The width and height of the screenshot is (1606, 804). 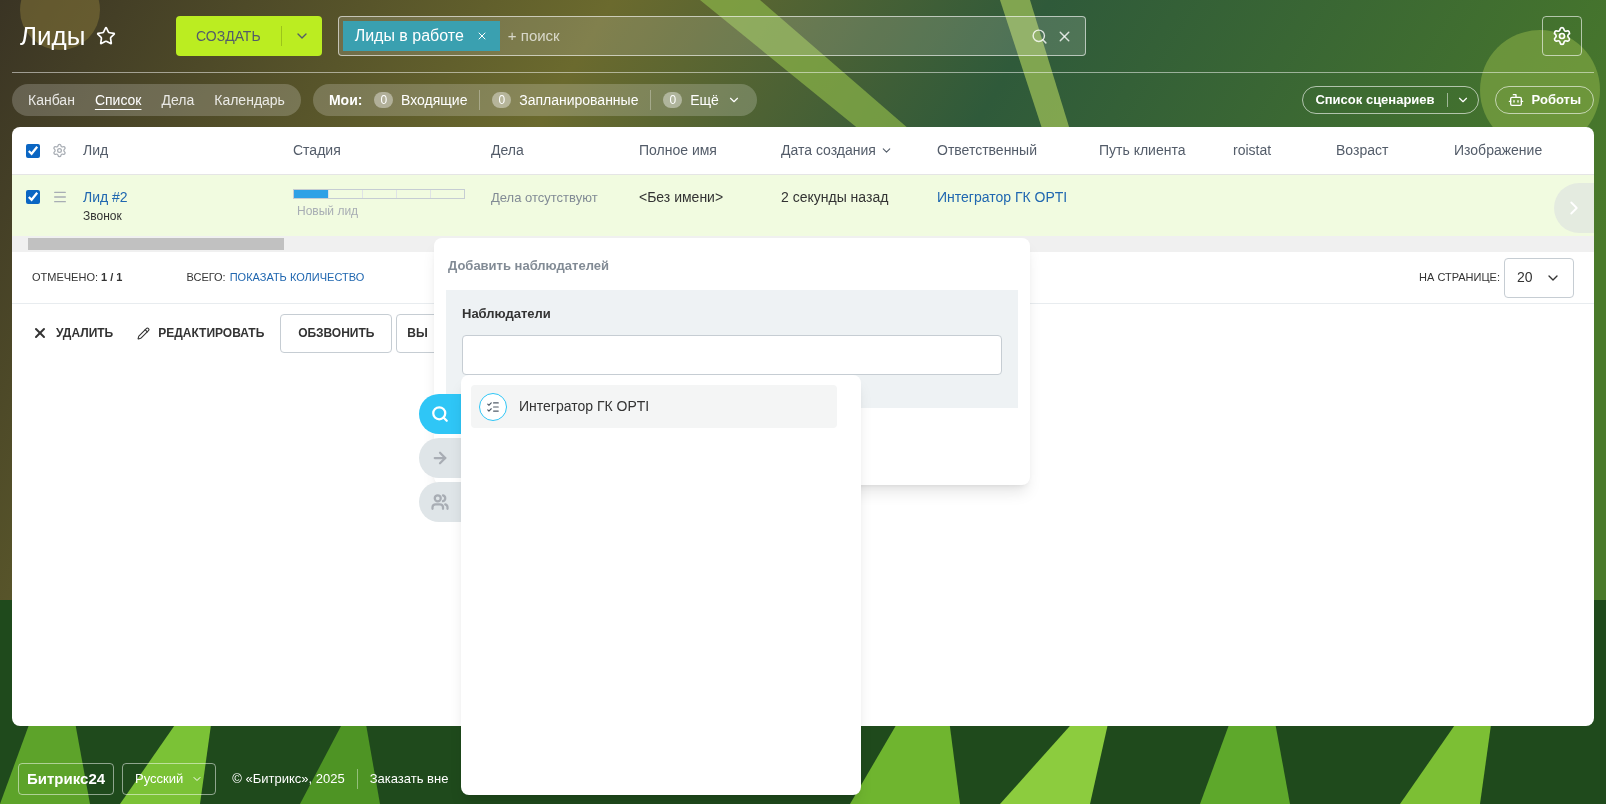 What do you see at coordinates (328, 211) in the screenshot?
I see `stage-label: Новый лид` at bounding box center [328, 211].